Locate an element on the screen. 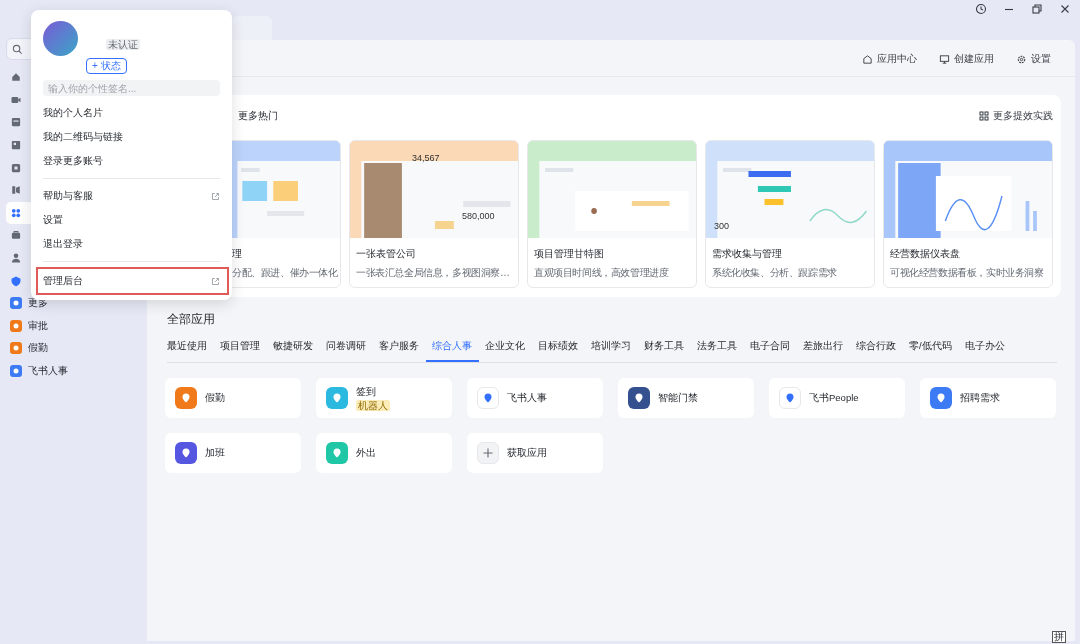 This screenshot has width=1080, height=644. app-name: 加班 is located at coordinates (215, 453).